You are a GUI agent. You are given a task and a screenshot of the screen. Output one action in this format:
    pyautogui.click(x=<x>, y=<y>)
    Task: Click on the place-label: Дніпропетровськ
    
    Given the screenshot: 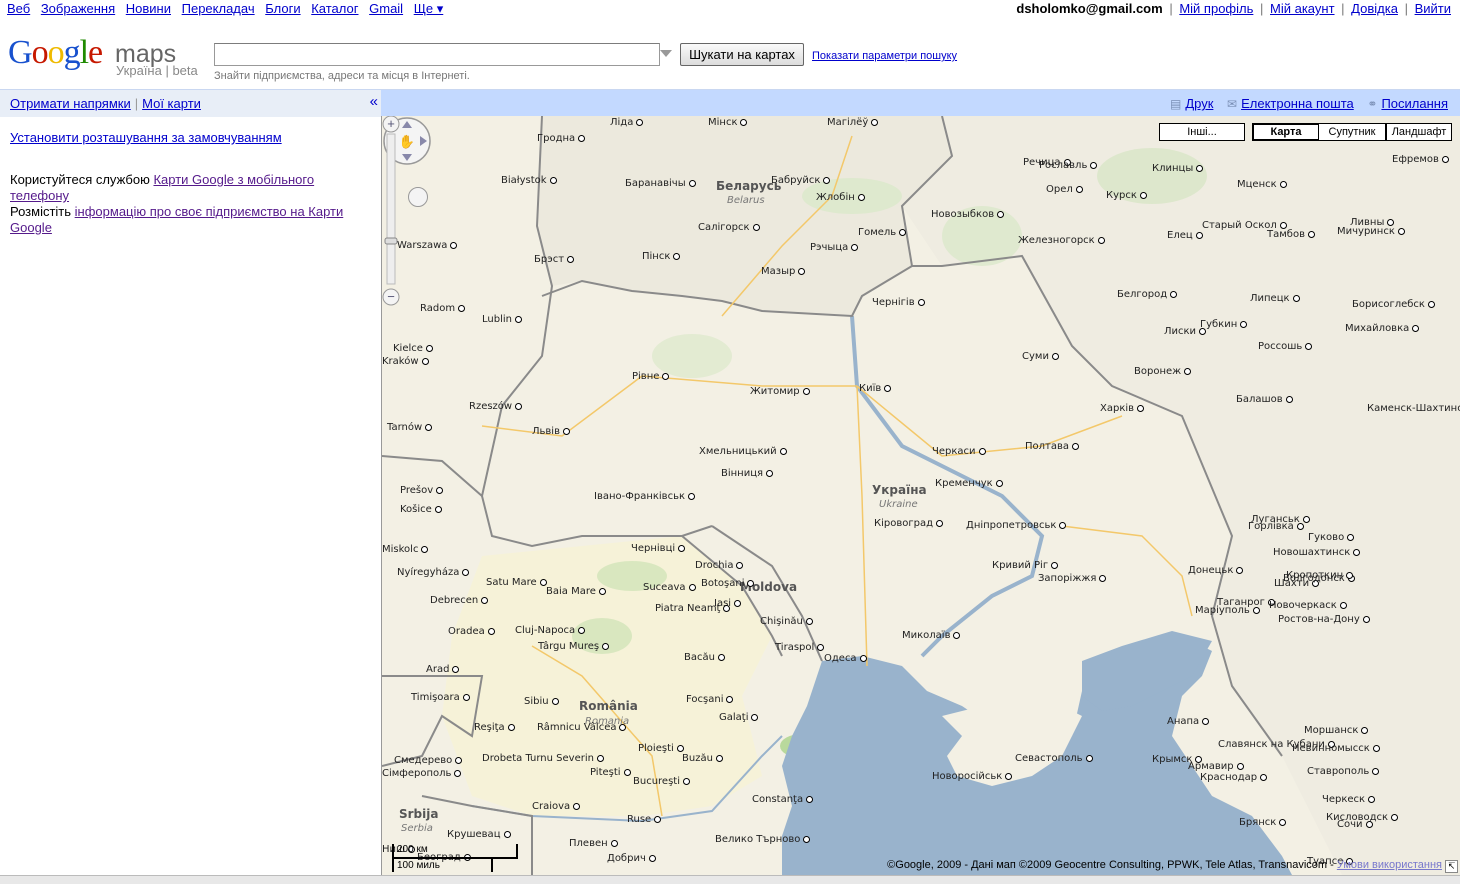 What is the action you would take?
    pyautogui.click(x=1016, y=525)
    